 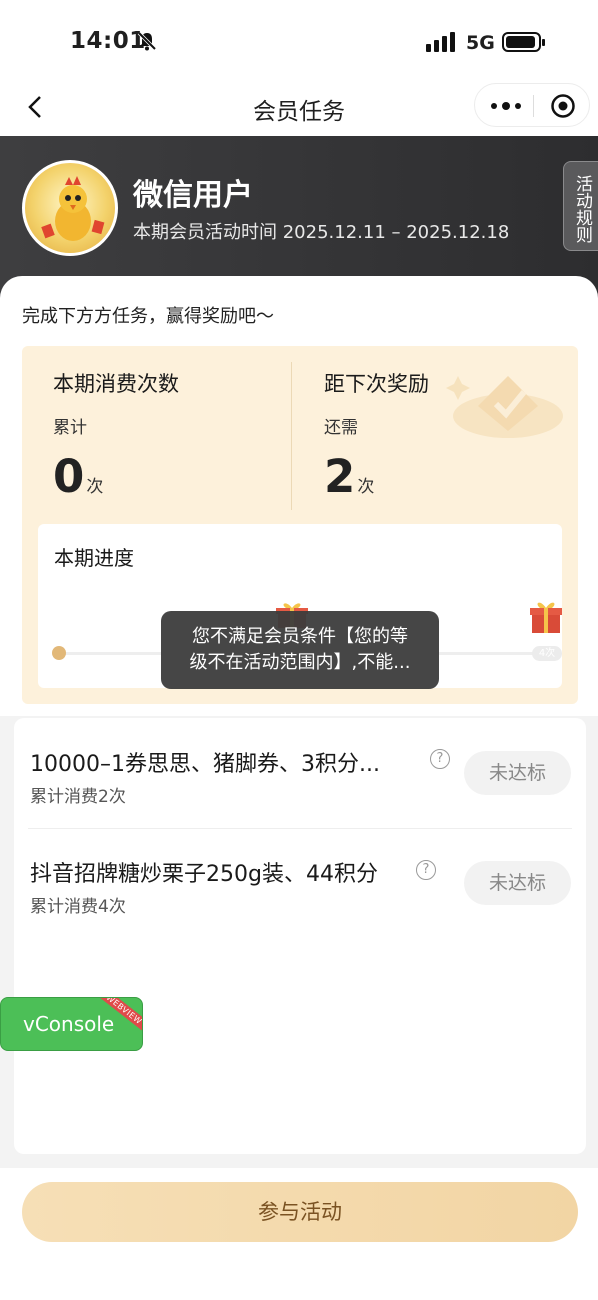 I want to click on mute-bell-icon, so click(x=147, y=41).